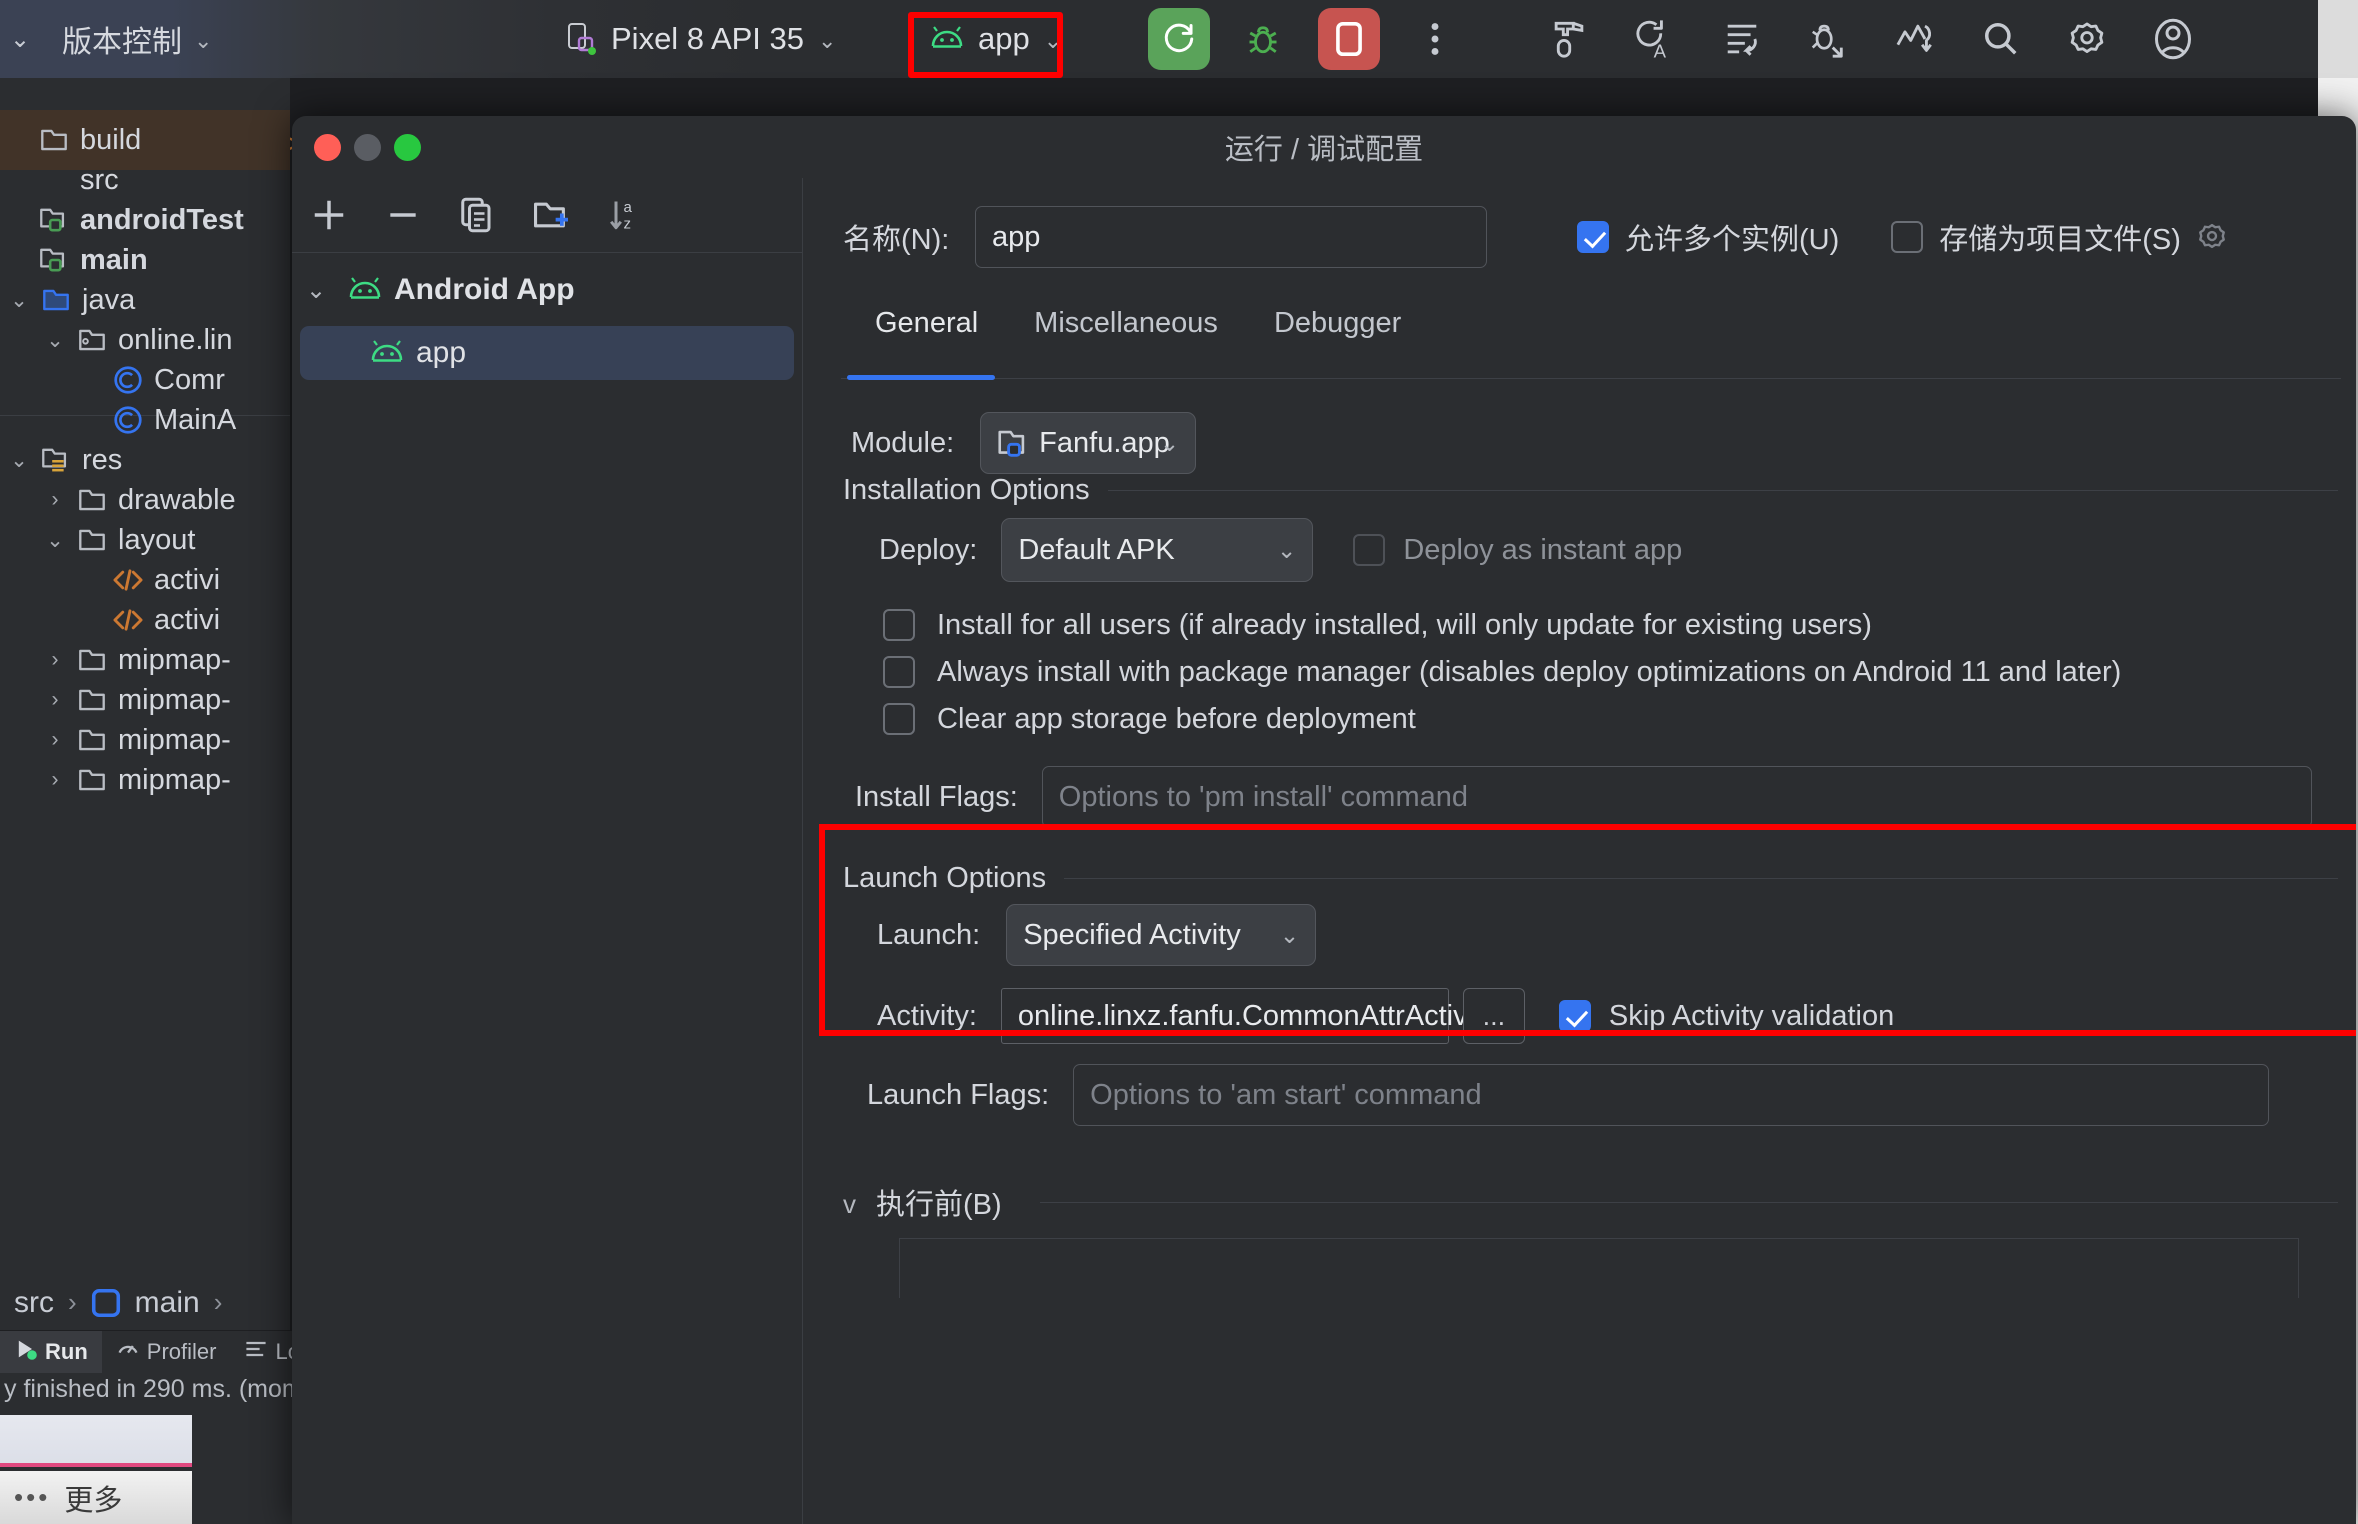 The width and height of the screenshot is (2358, 1524). I want to click on vcs-widget: 版本控制 ⌄, so click(137, 39).